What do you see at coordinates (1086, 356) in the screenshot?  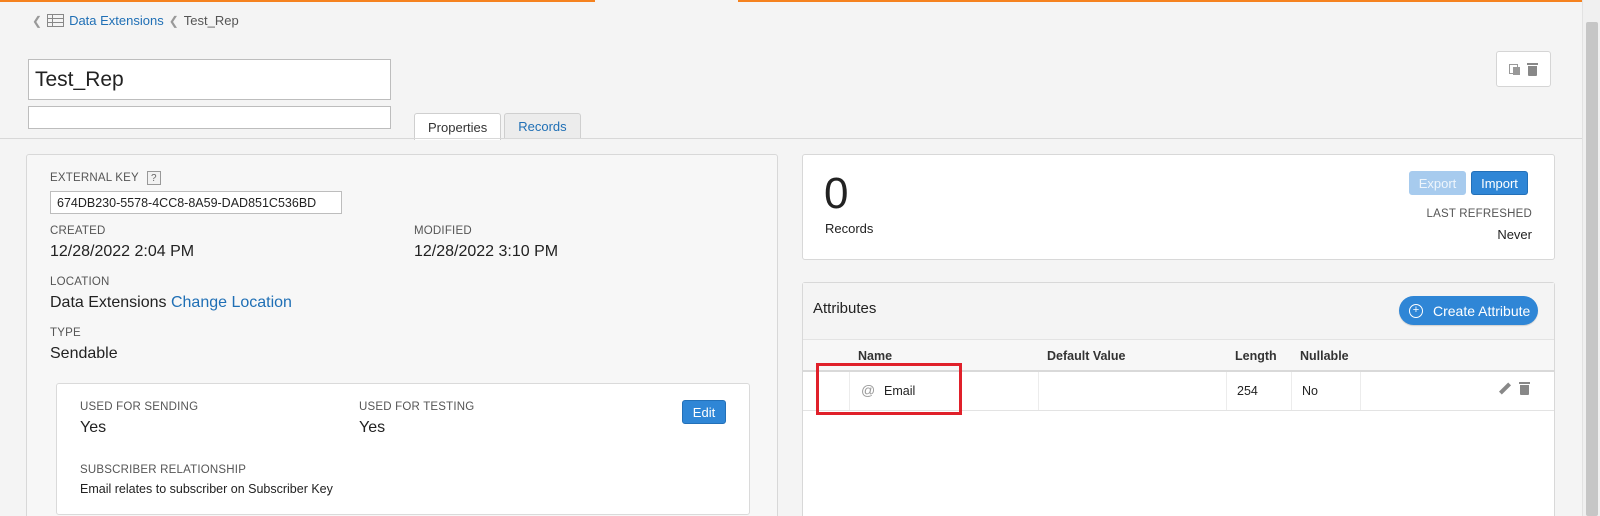 I see `column-header-default-value: Default Value` at bounding box center [1086, 356].